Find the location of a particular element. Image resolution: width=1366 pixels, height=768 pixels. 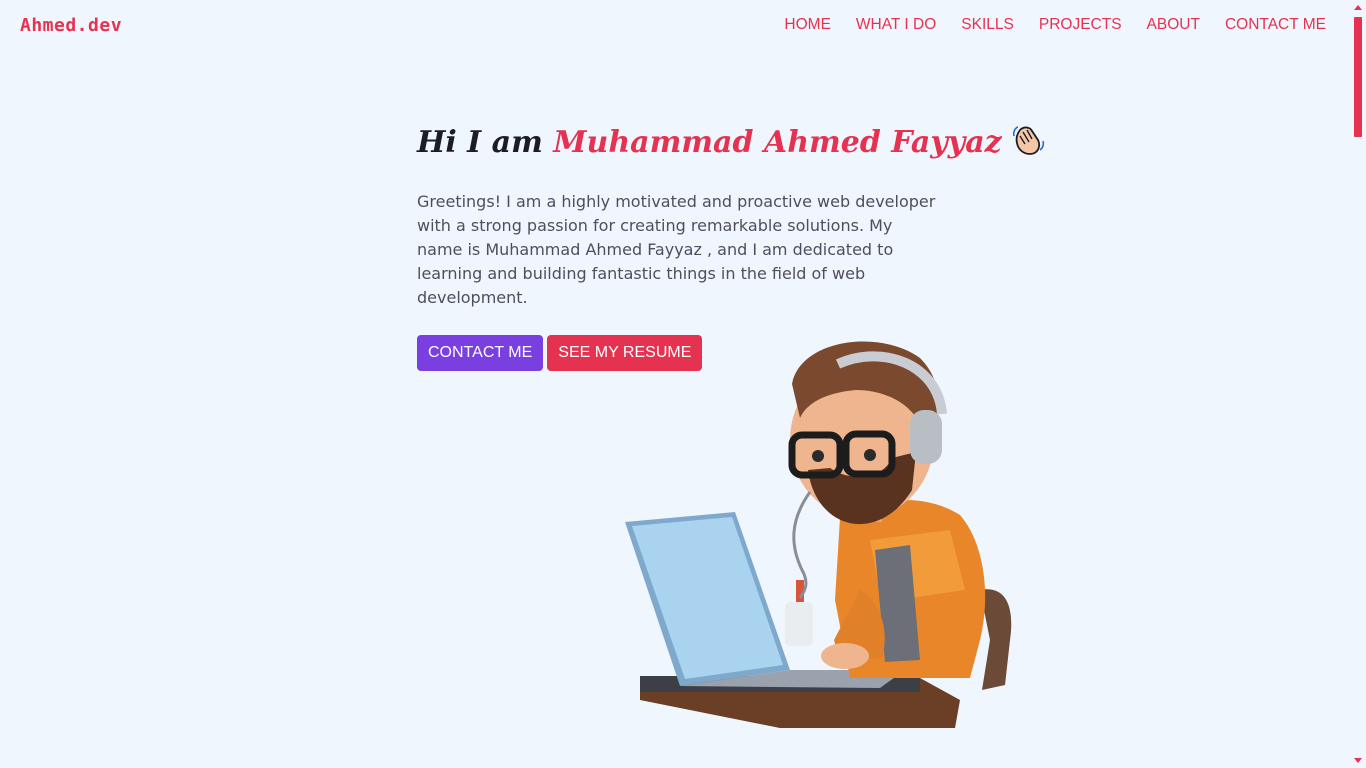

site-logo: Ahmed.dev is located at coordinates (71, 25).